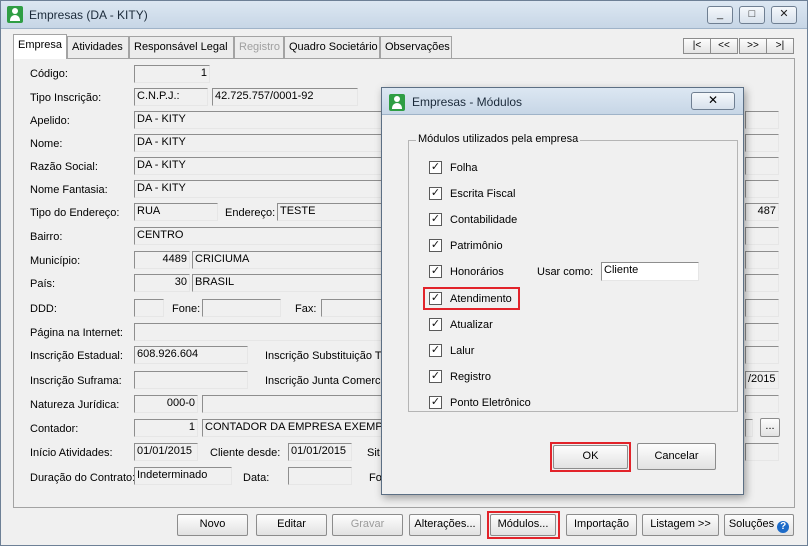  Describe the element at coordinates (186, 309) in the screenshot. I see `fone-label: Fone:` at that location.